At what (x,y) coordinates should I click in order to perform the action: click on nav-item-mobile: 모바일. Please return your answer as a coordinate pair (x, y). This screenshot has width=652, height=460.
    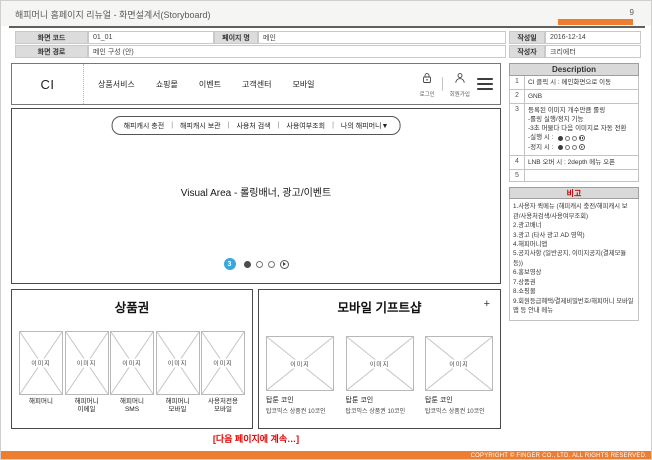
    Looking at the image, I should click on (303, 84).